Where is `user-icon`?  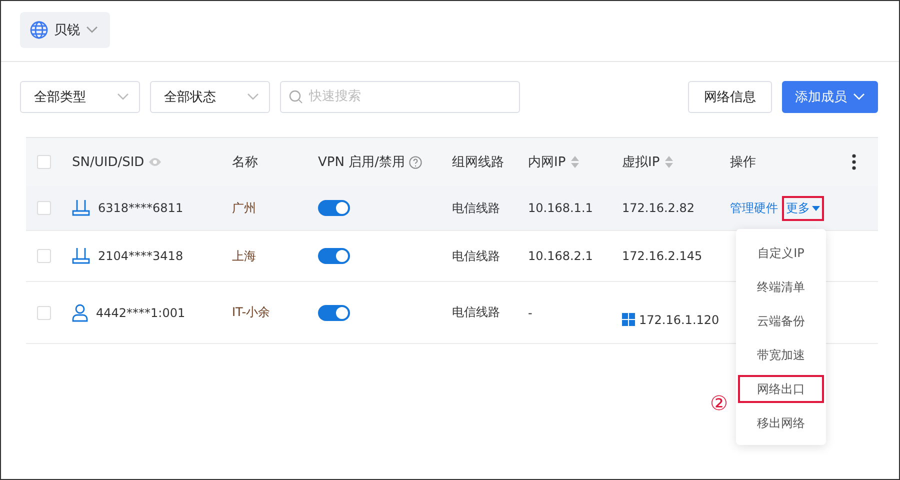
user-icon is located at coordinates (80, 313).